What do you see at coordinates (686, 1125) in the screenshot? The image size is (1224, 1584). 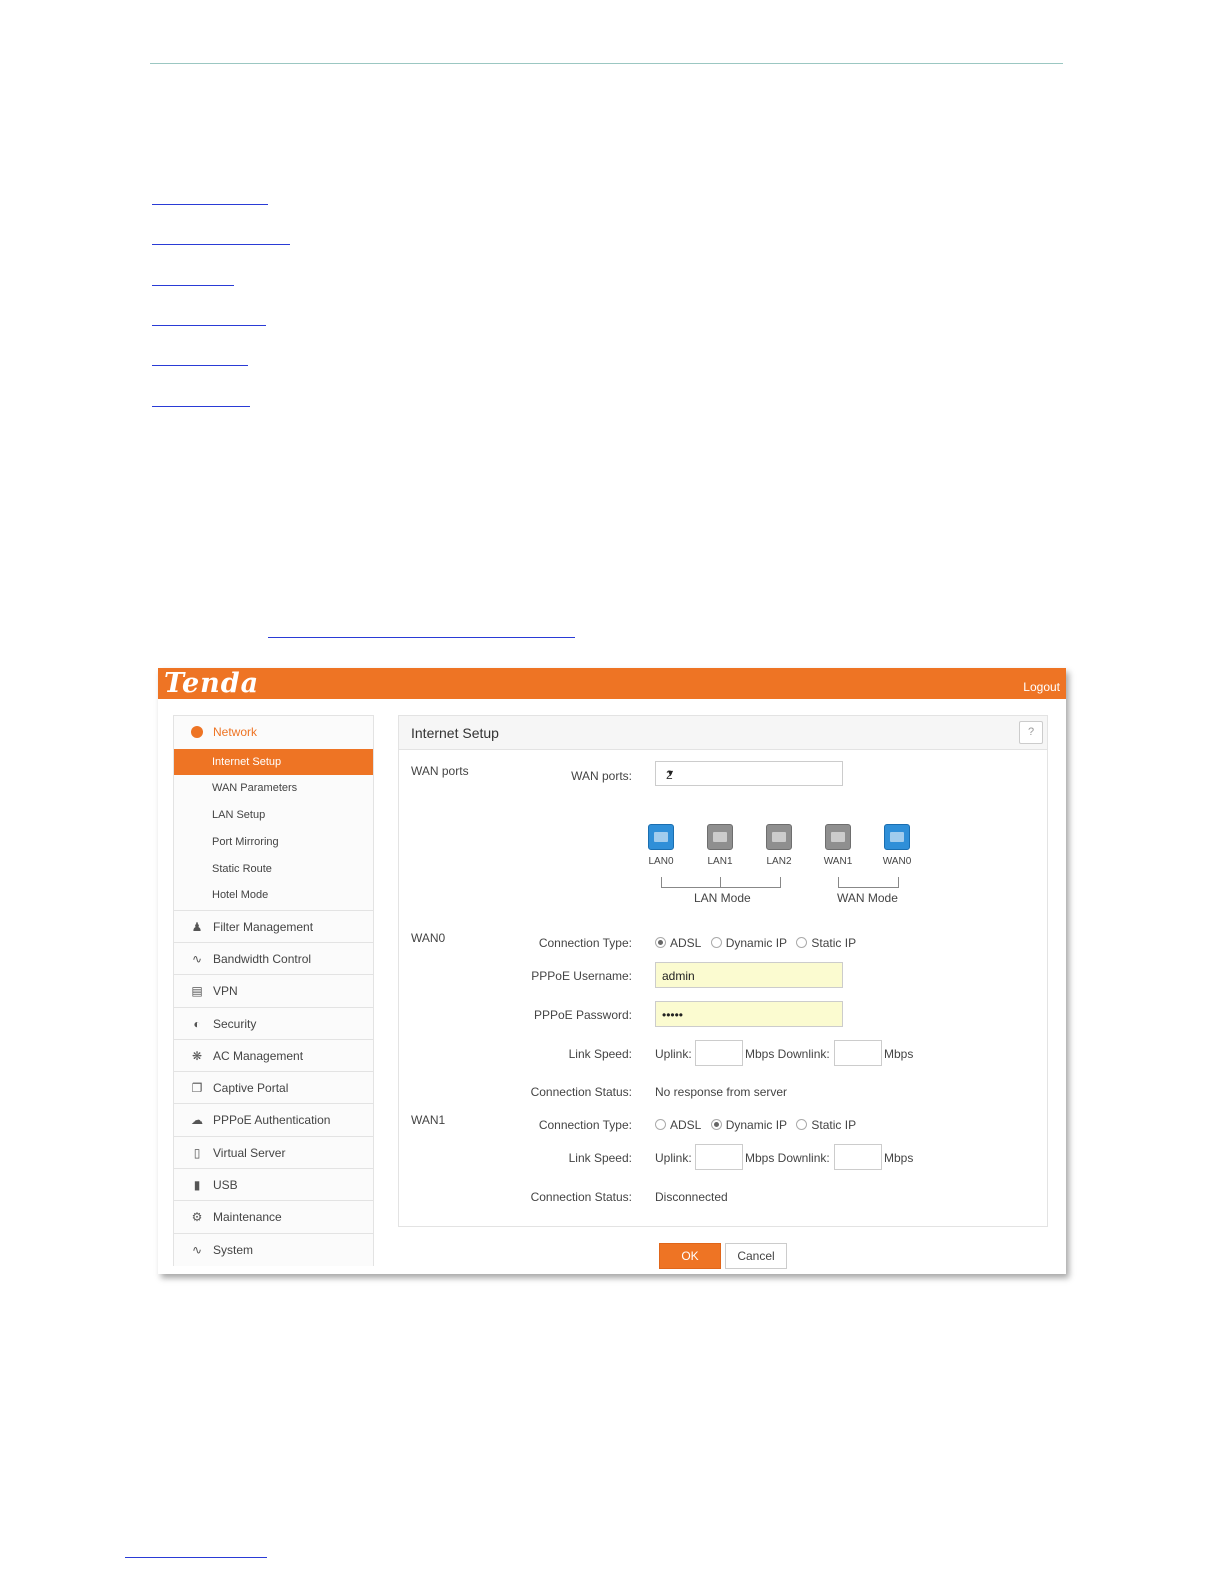 I see `radio-label: ADSL` at bounding box center [686, 1125].